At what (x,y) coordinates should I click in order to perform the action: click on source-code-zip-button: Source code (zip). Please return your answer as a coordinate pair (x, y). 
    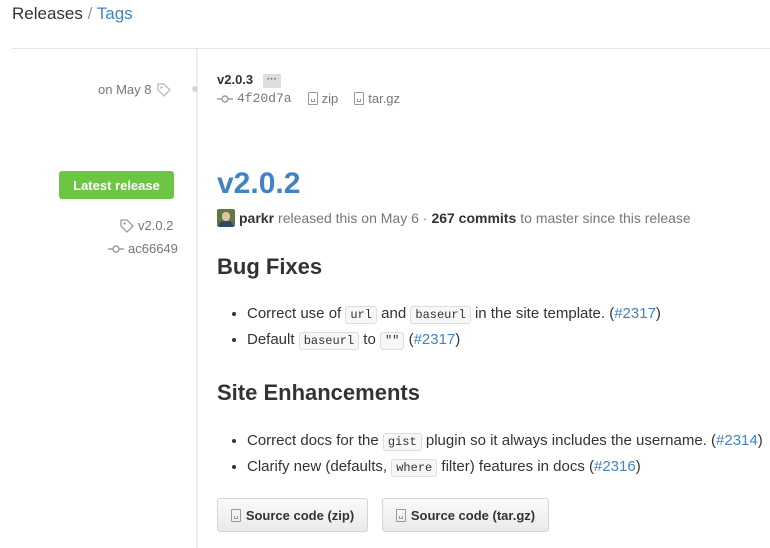
    Looking at the image, I should click on (292, 515).